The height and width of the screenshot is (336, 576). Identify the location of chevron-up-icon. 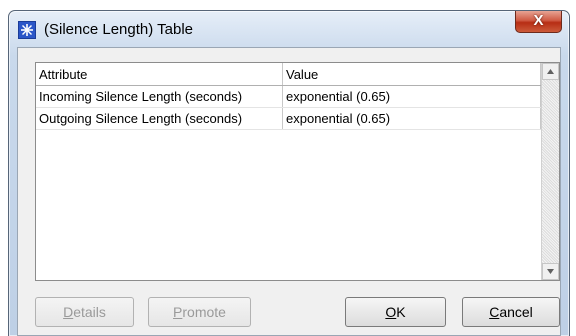
(550, 71).